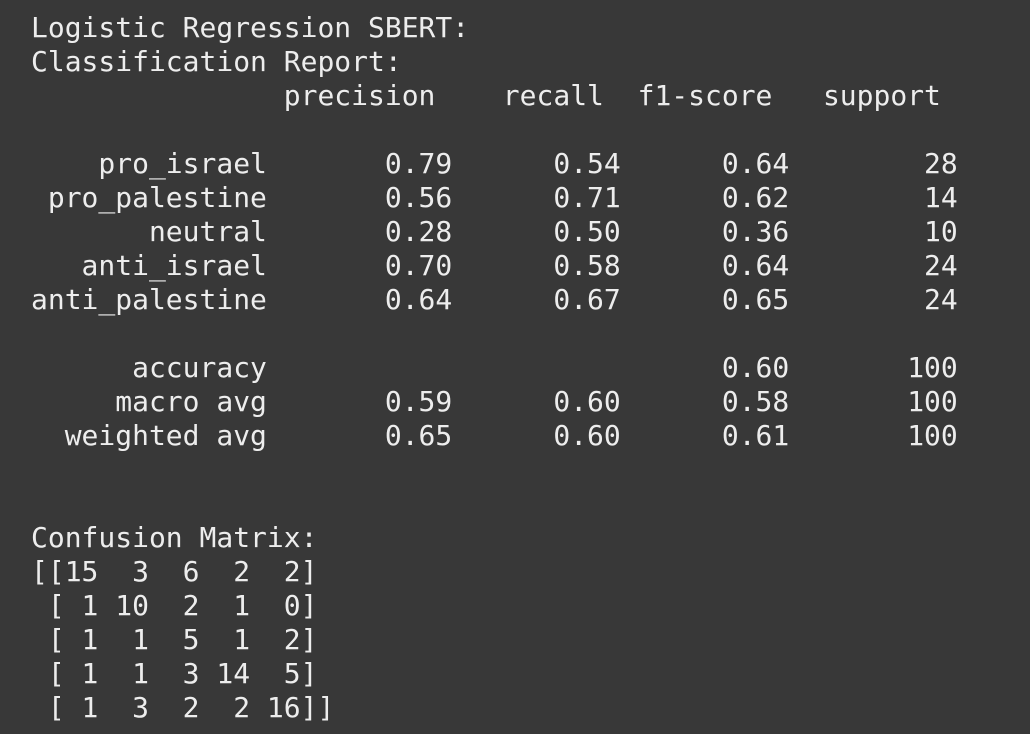 The image size is (1030, 734). I want to click on summary-weighted-avg: weighted avg 0.65 0.60 0.61 100, so click(494, 435).